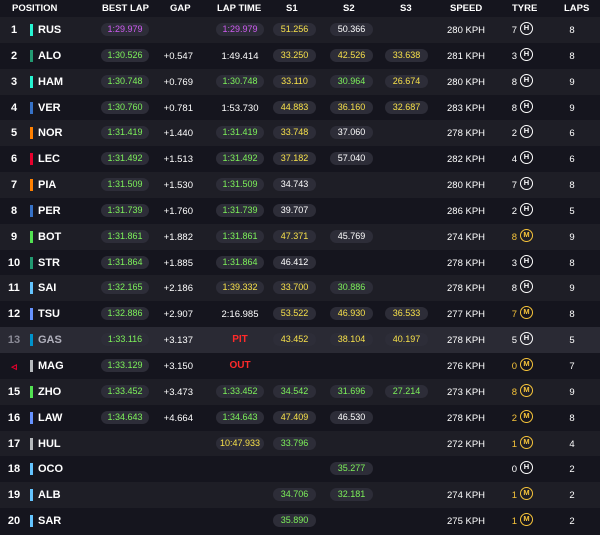 The height and width of the screenshot is (535, 600). Describe the element at coordinates (49, 392) in the screenshot. I see `driver-code: ZHO` at that location.